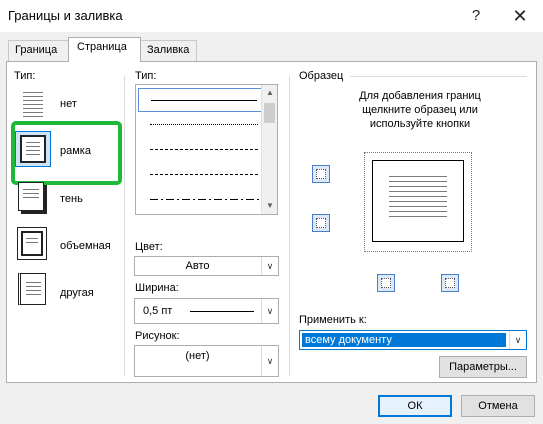 The width and height of the screenshot is (543, 424). I want to click on scroll-thumb, so click(269, 113).